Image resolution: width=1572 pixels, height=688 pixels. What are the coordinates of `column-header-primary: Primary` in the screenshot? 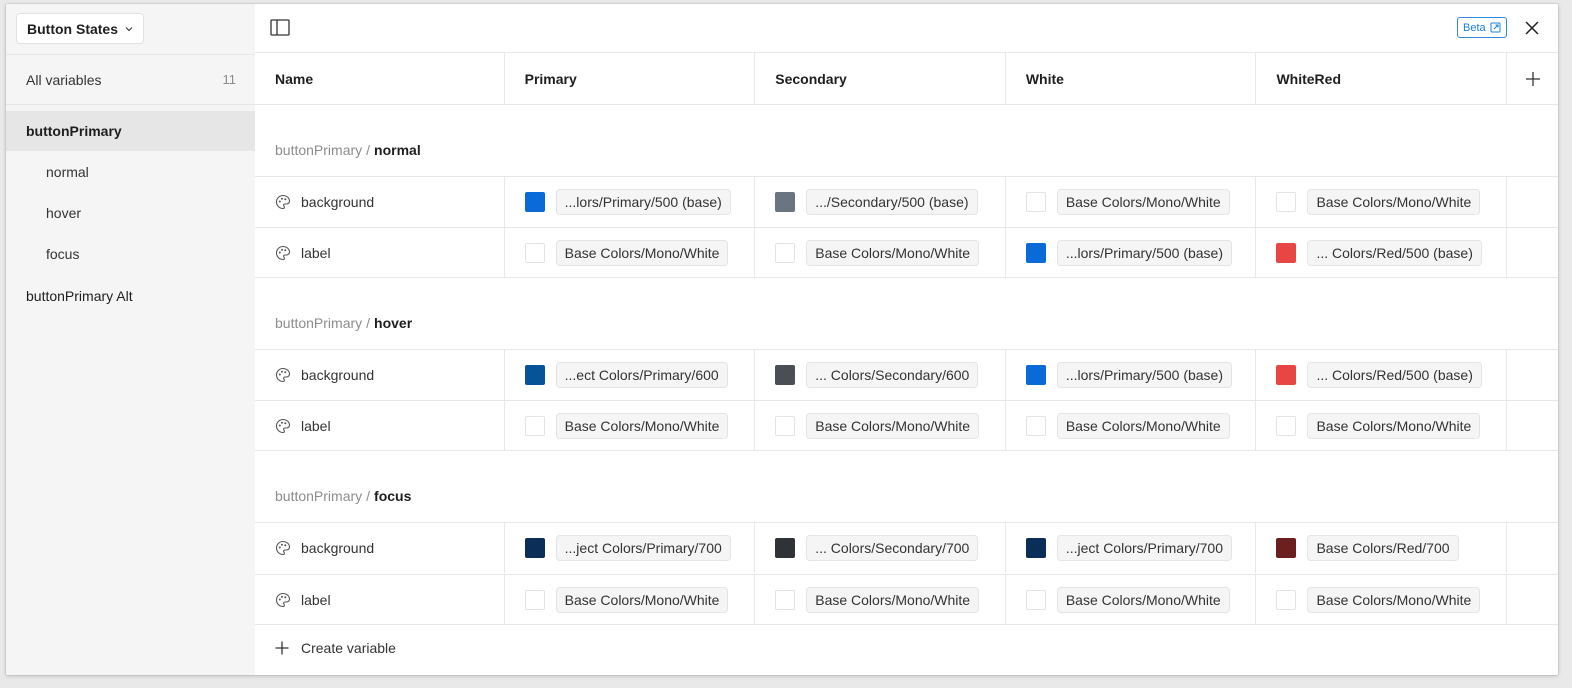 It's located at (630, 79).